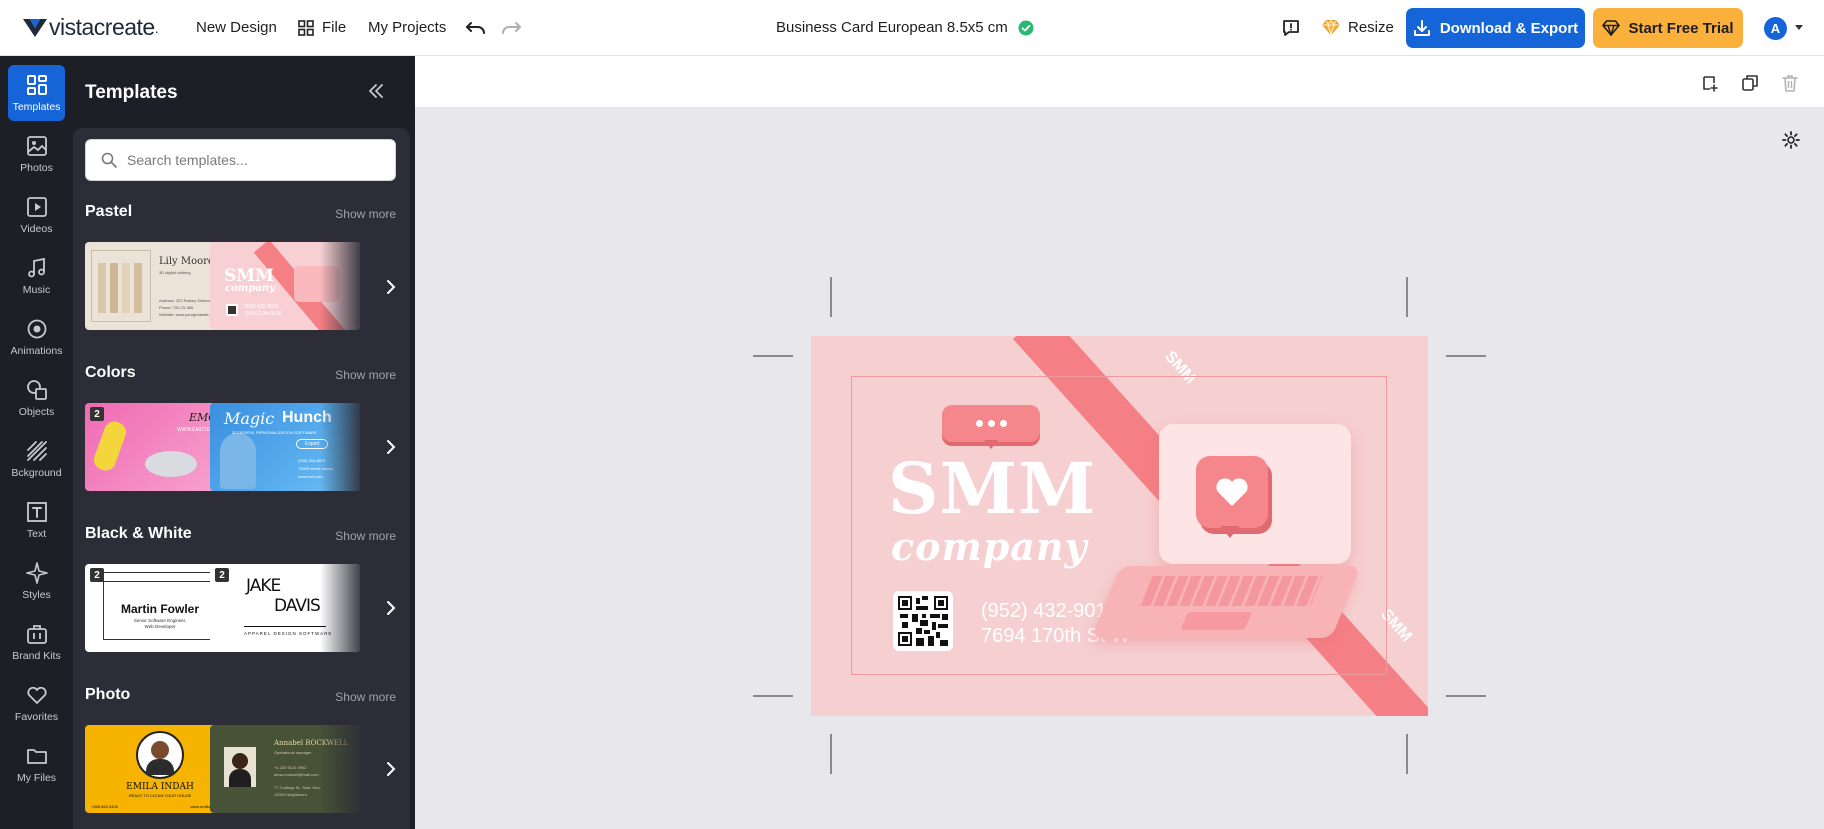 The height and width of the screenshot is (829, 1824). I want to click on thumb-text: DAVIS, so click(297, 606).